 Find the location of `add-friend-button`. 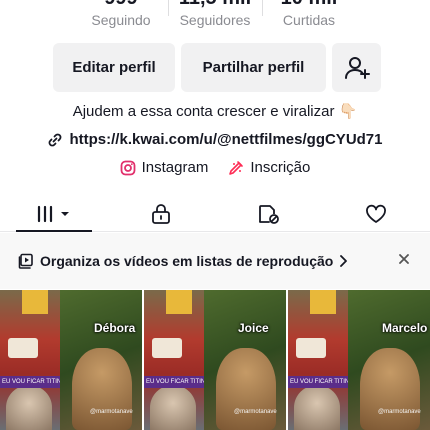

add-friend-button is located at coordinates (356, 67).